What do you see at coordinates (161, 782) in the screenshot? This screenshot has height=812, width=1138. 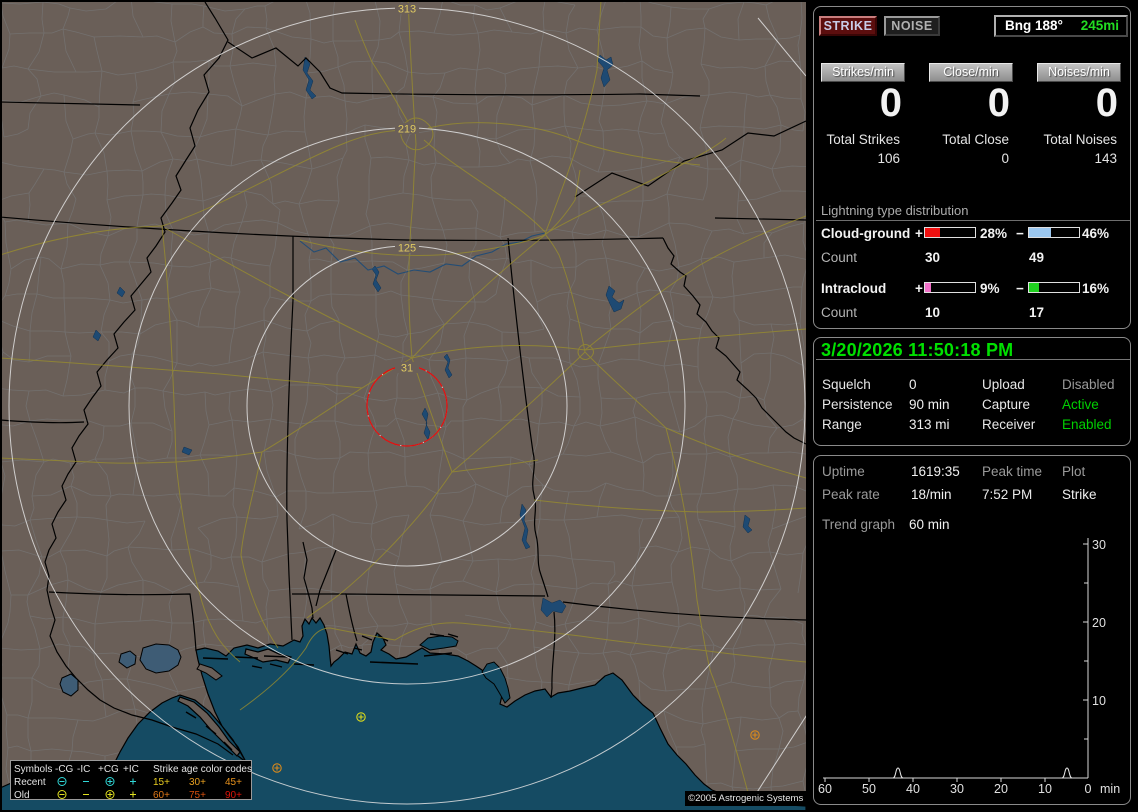 I see `svg-text: 15+` at bounding box center [161, 782].